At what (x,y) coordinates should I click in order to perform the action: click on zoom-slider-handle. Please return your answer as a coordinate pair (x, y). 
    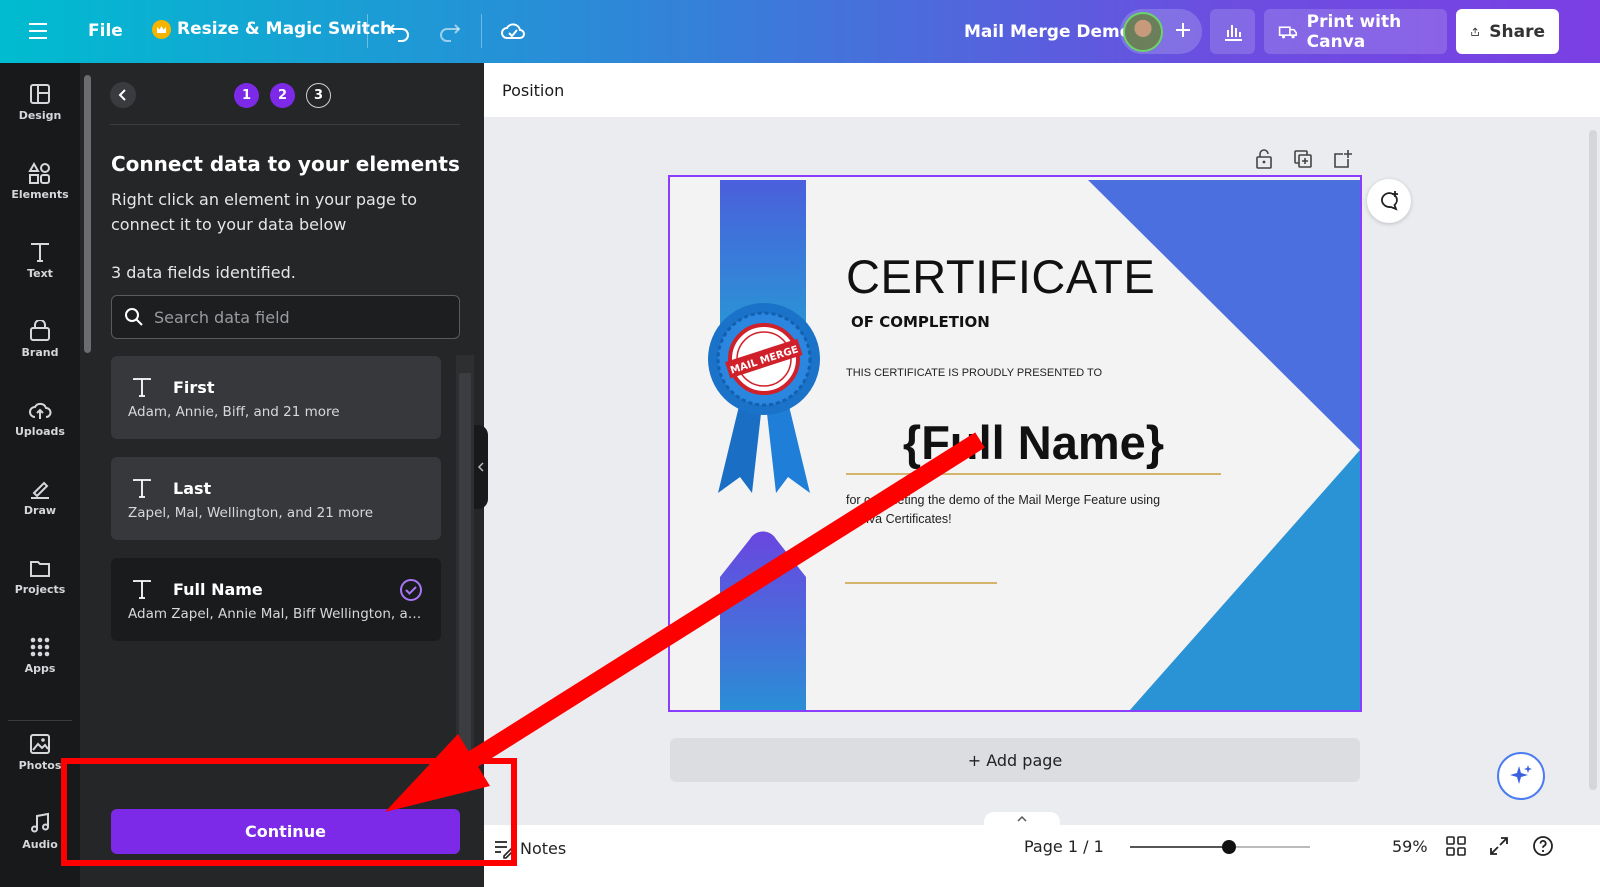
    Looking at the image, I should click on (1229, 847).